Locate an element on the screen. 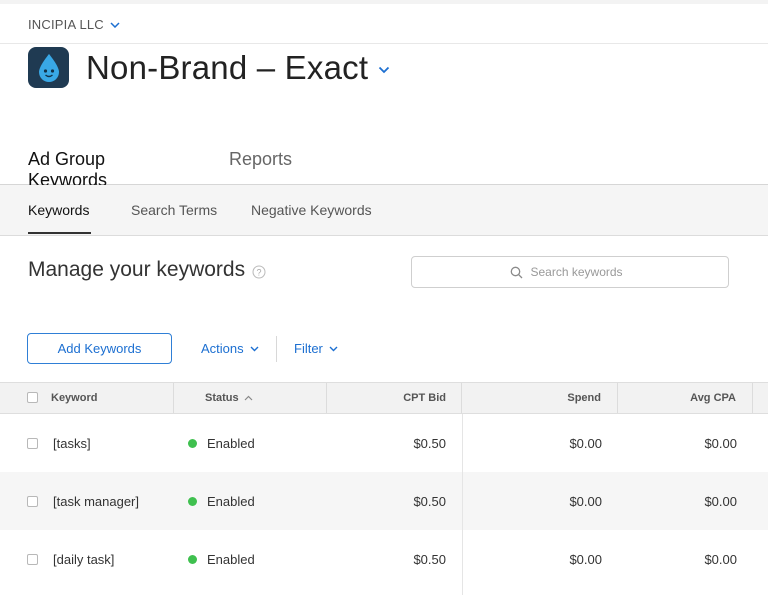  ad-group-header: Non-Brand – Exact is located at coordinates (209, 67).